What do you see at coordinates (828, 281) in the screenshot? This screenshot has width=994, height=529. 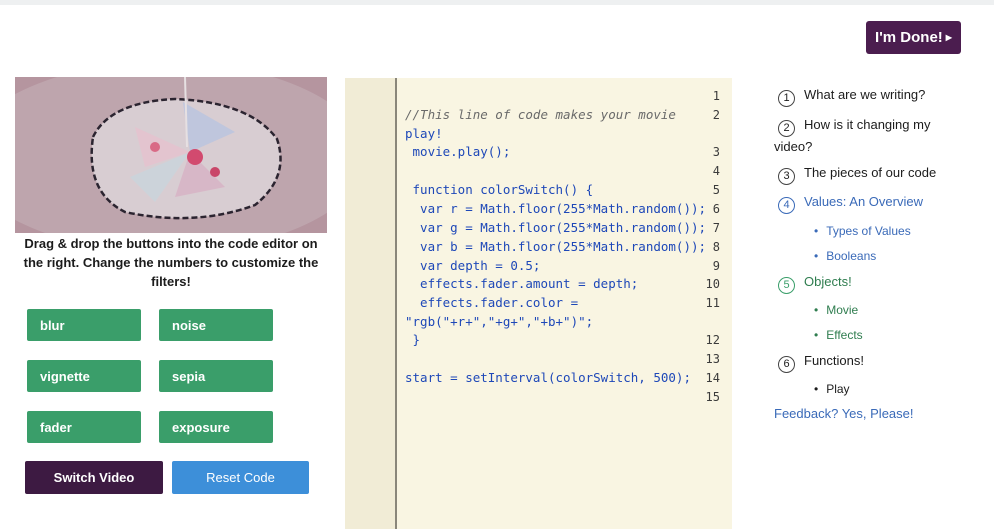 I see `outline-item-label: Objects!` at bounding box center [828, 281].